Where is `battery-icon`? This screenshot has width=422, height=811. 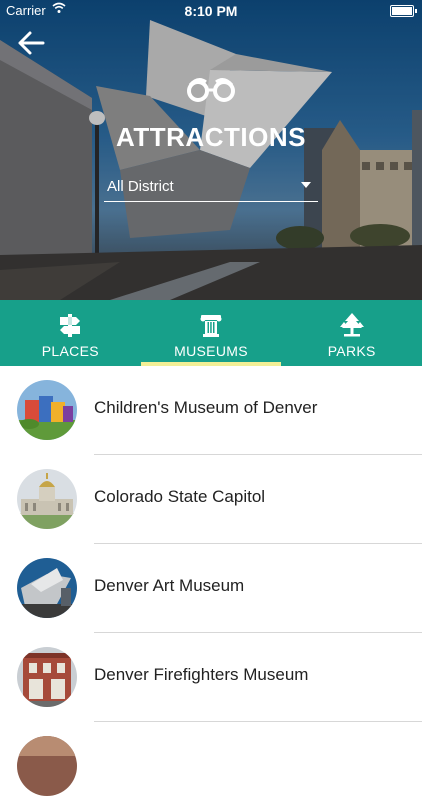 battery-icon is located at coordinates (403, 11).